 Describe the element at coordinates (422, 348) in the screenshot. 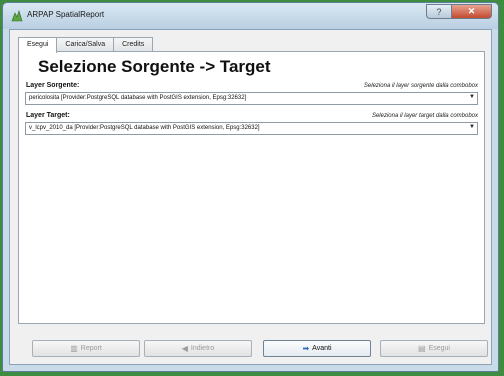

I see `run-icon: ▤` at that location.